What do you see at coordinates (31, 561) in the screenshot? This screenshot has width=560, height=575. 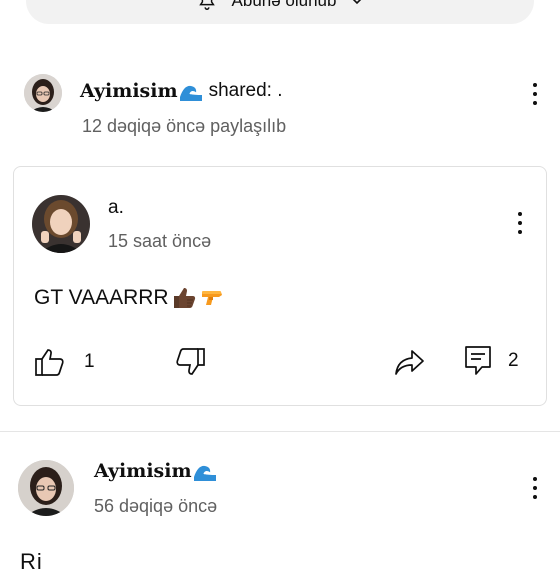 I see `post2-text: Ri` at bounding box center [31, 561].